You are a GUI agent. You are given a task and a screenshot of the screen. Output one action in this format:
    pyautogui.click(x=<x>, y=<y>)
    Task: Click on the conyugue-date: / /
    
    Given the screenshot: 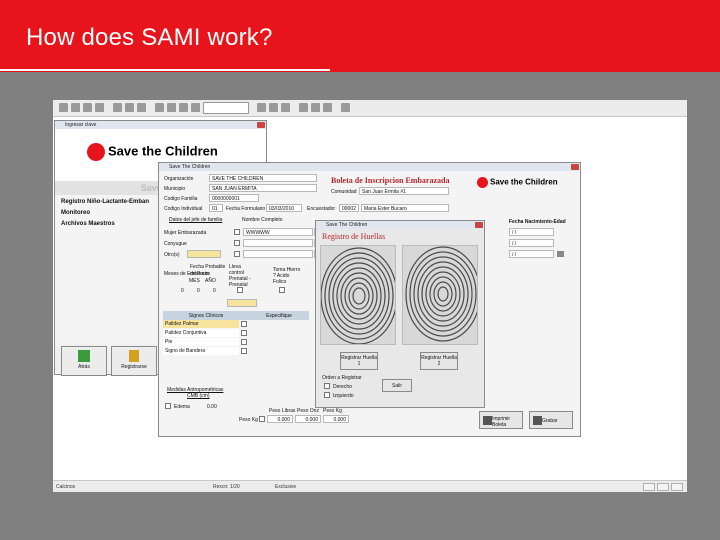 What is the action you would take?
    pyautogui.click(x=531, y=243)
    